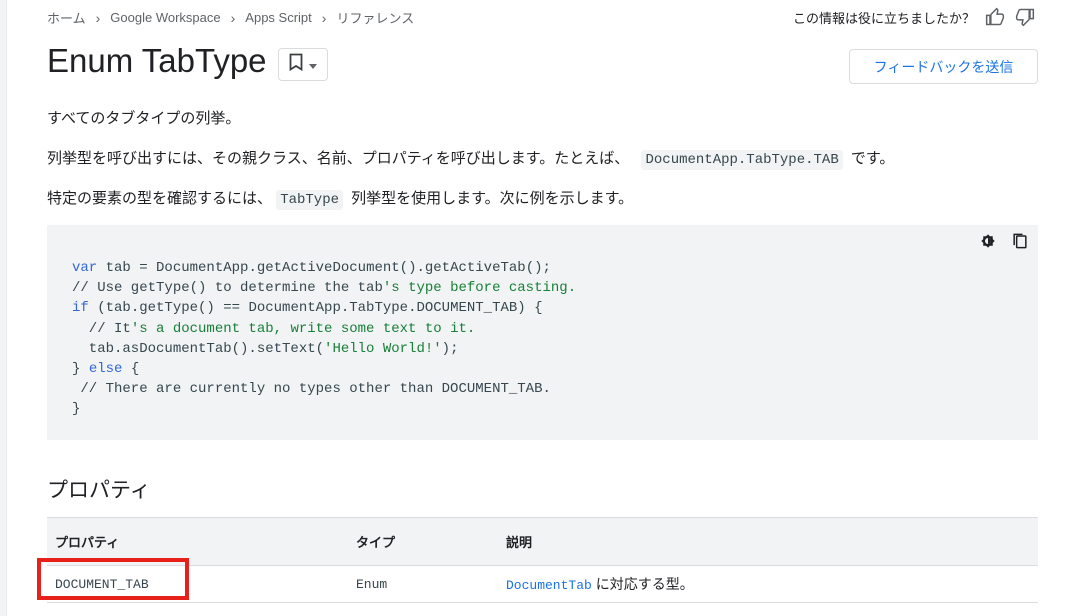  Describe the element at coordinates (99, 490) in the screenshot. I see `section-title-properties: プロパティ` at that location.